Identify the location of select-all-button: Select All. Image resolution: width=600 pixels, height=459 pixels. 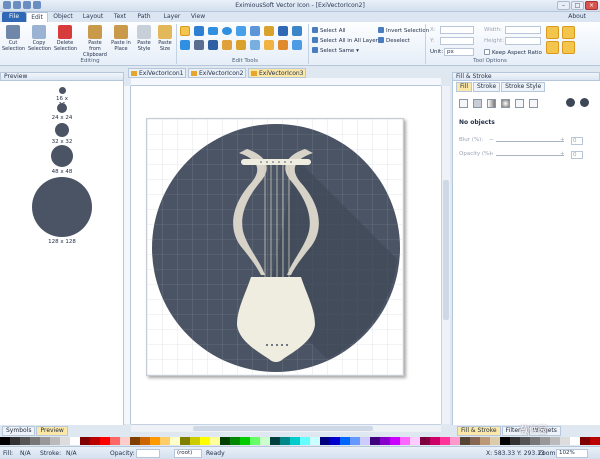
(329, 30).